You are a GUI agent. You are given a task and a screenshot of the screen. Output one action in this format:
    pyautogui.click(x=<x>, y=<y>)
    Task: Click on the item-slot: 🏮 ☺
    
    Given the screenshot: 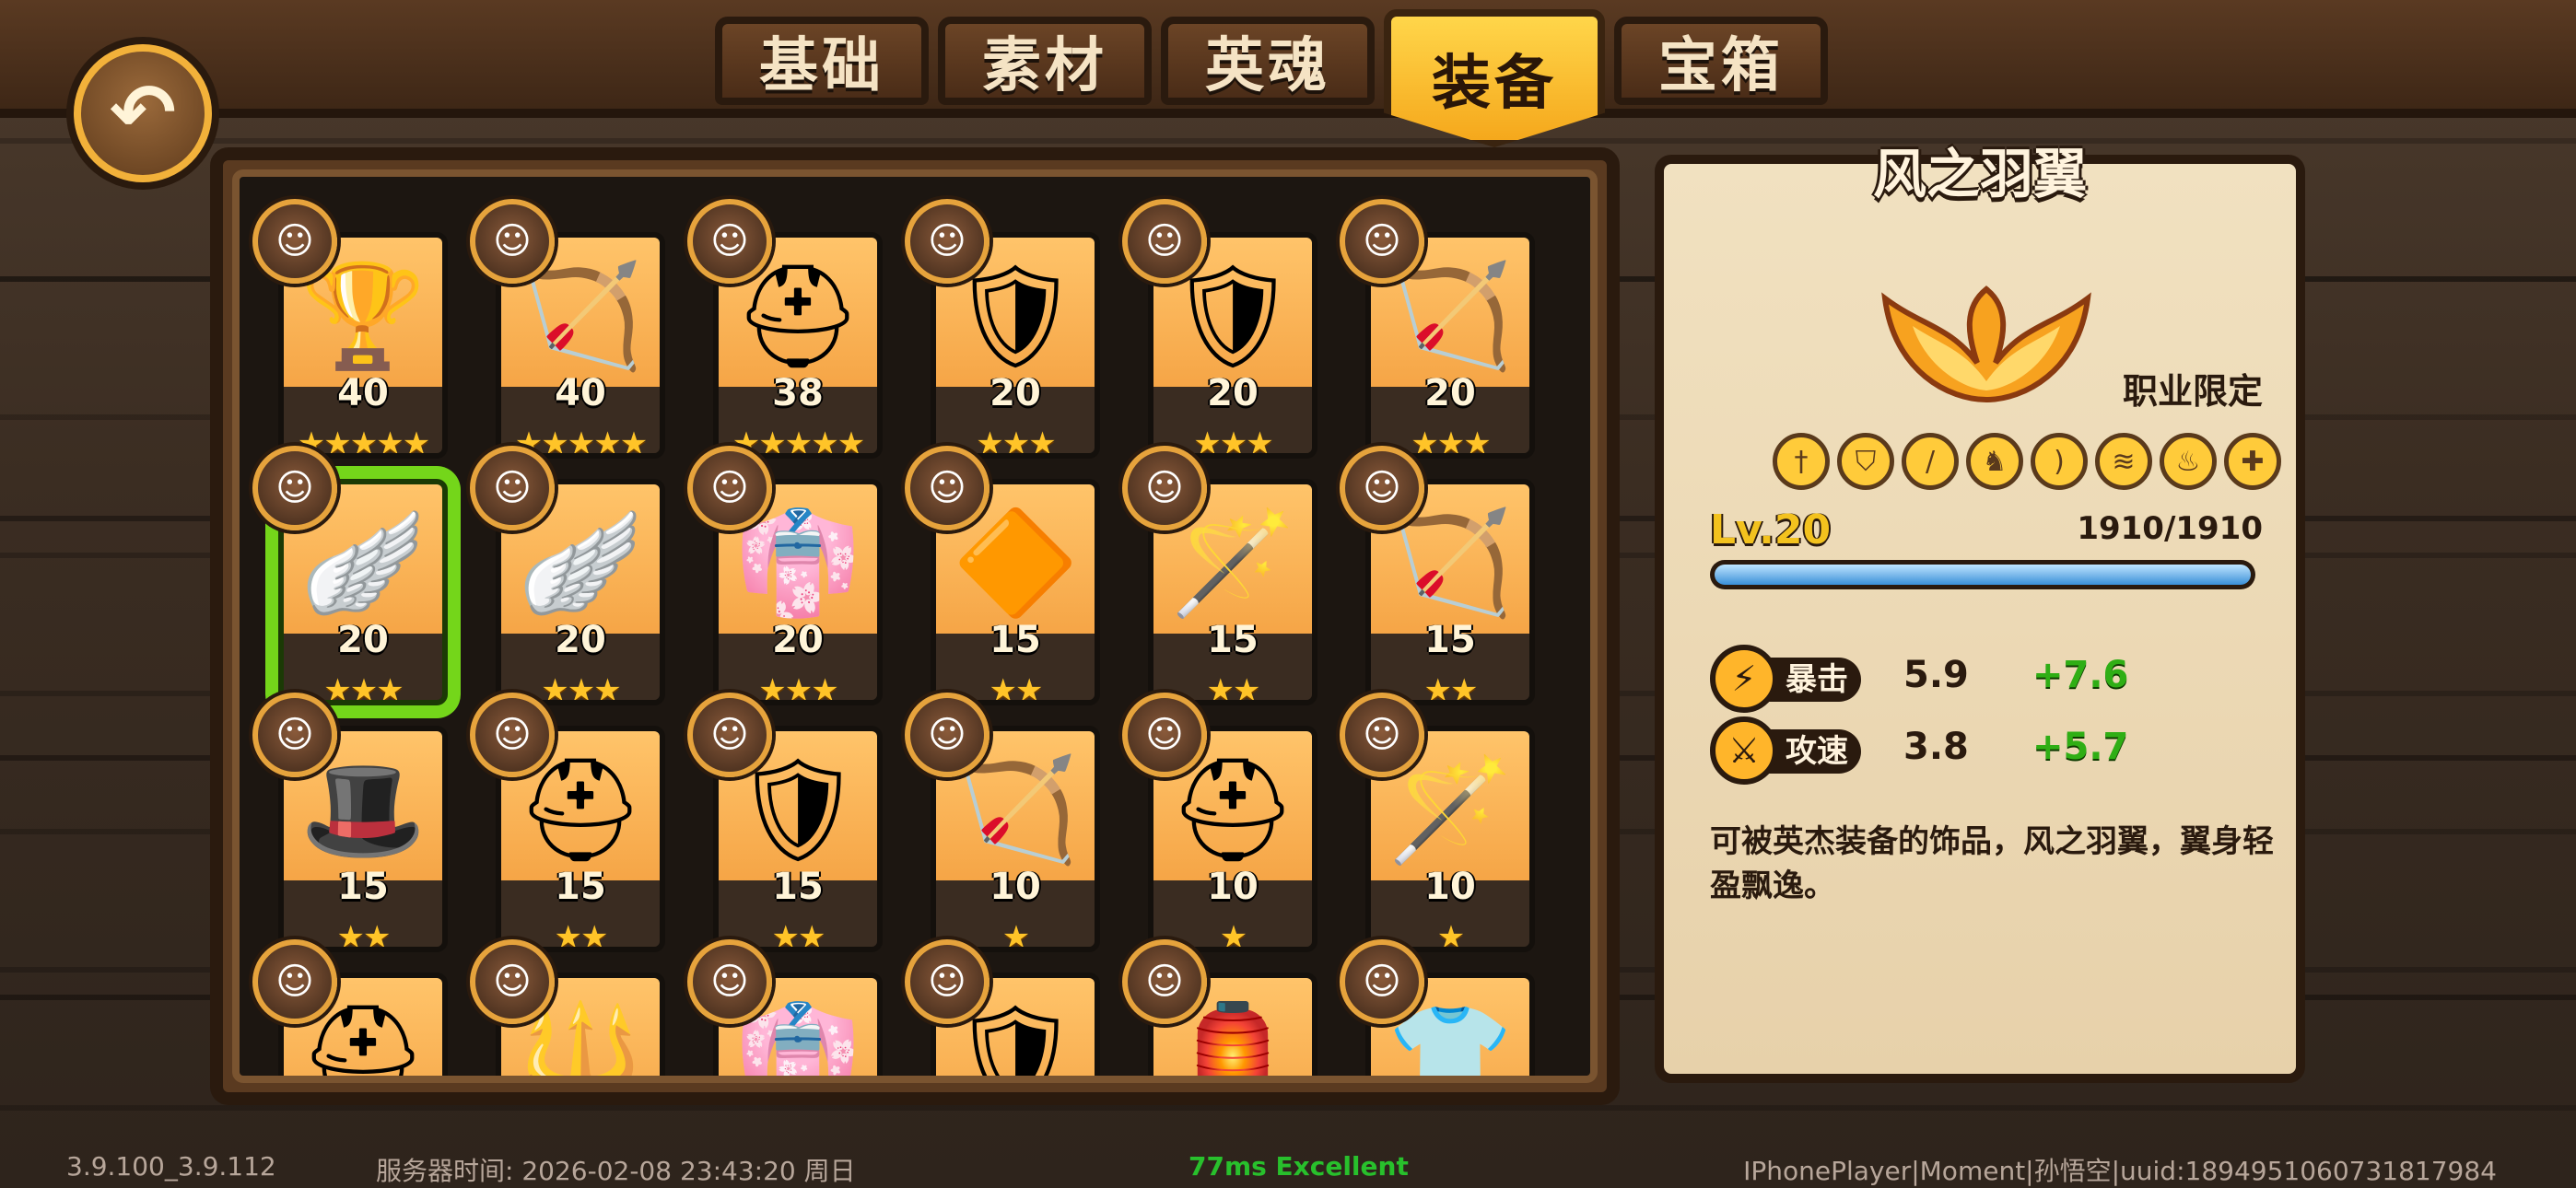 What is the action you would take?
    pyautogui.click(x=1219, y=1007)
    